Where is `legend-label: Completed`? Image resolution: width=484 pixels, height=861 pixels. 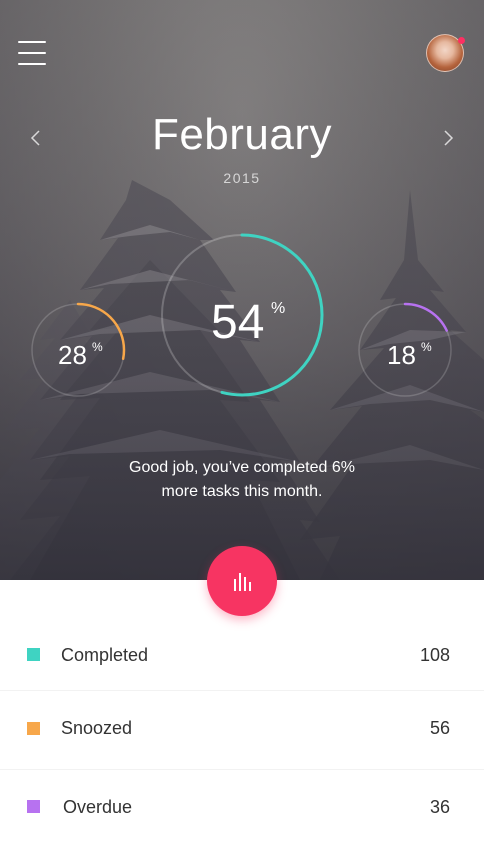 legend-label: Completed is located at coordinates (105, 655).